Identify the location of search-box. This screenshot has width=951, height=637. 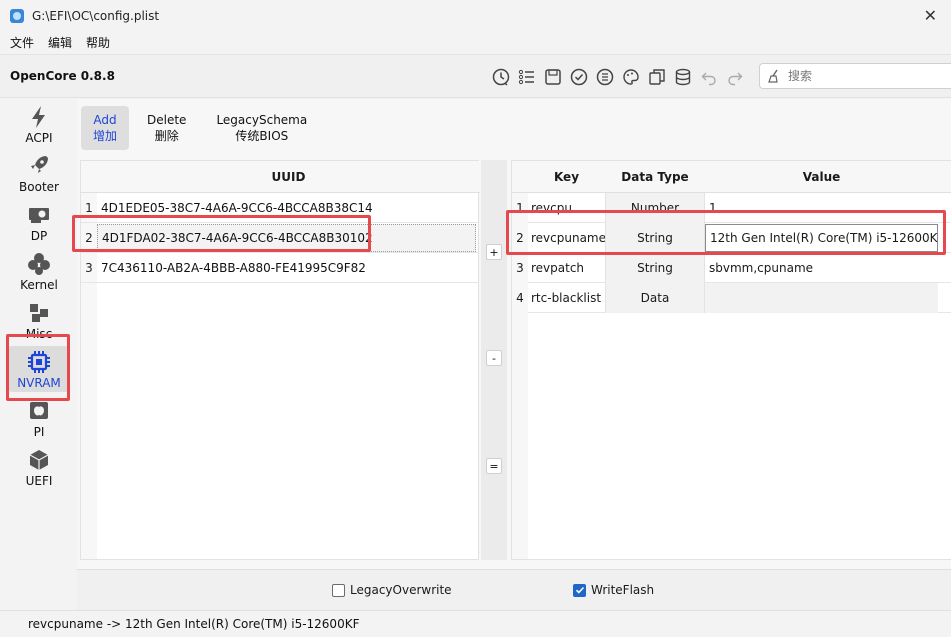
(855, 76).